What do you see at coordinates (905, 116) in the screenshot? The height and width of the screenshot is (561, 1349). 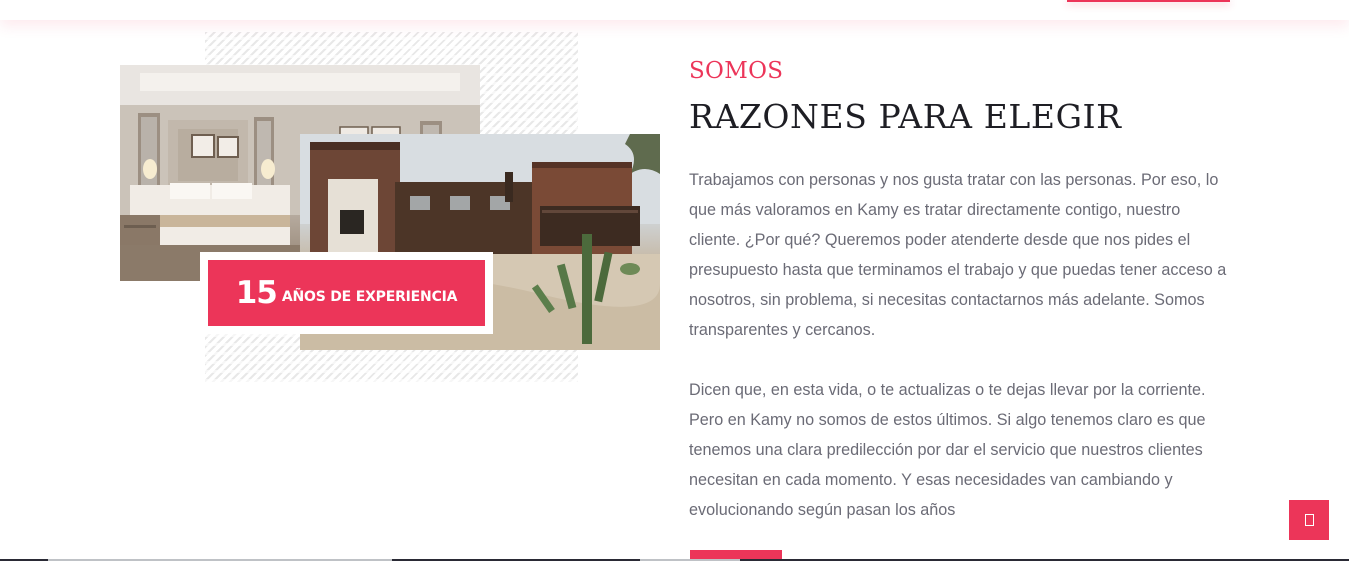 I see `section-title: RAZONES PARA ELEGIR` at bounding box center [905, 116].